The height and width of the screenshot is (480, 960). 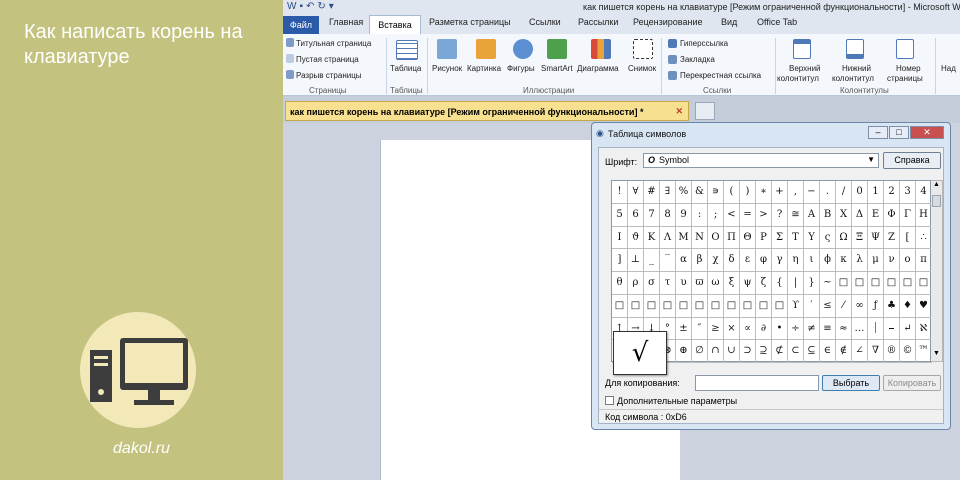 What do you see at coordinates (704, 43) in the screenshot?
I see `hyperlink-button: Гиперссылка` at bounding box center [704, 43].